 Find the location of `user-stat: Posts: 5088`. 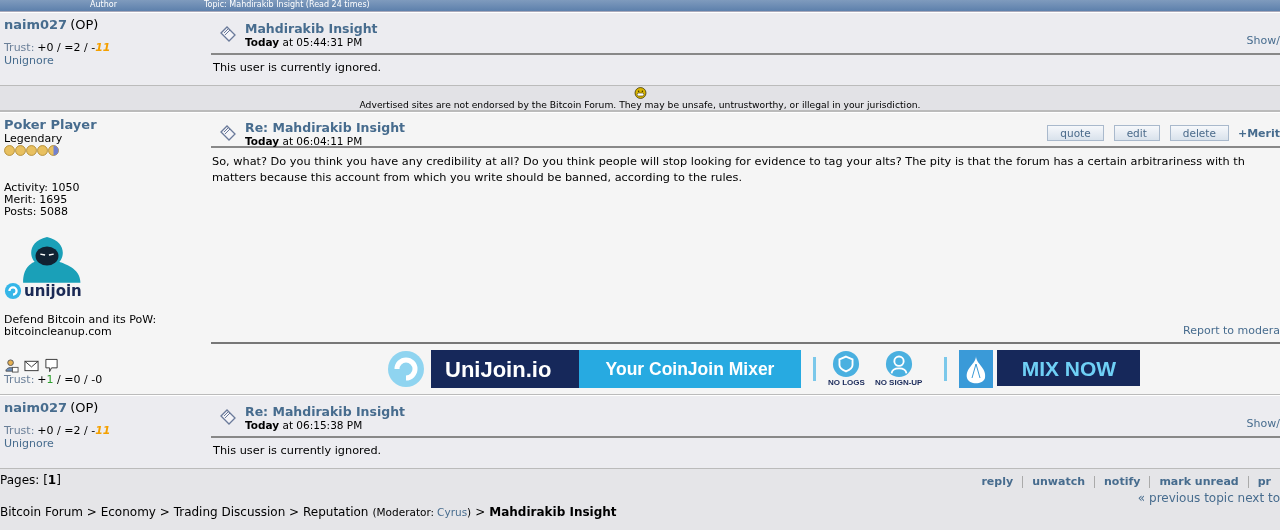

user-stat: Posts: 5088 is located at coordinates (36, 212).